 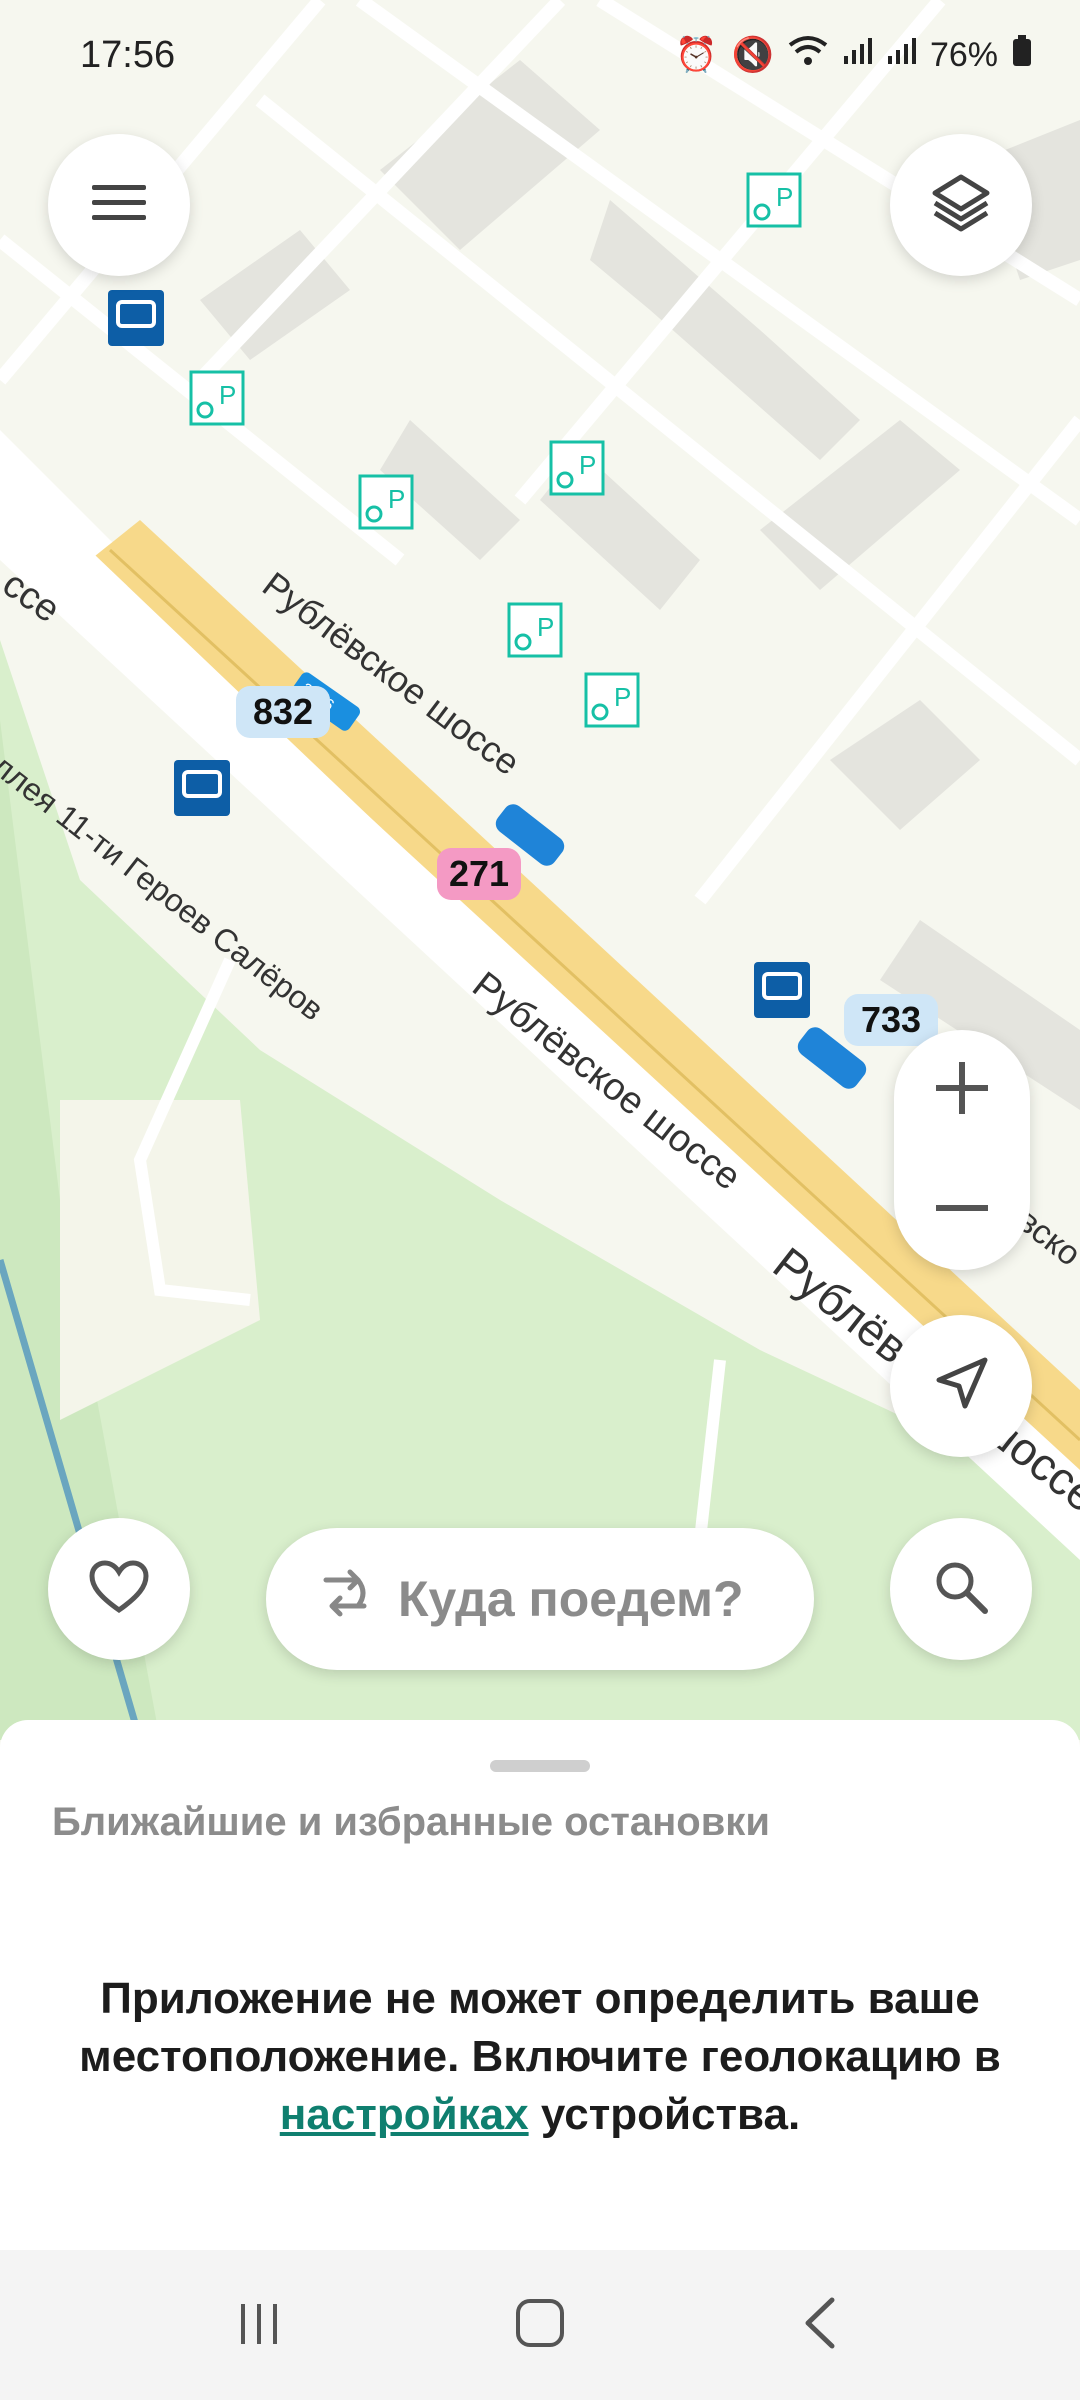 I want to click on home-button, so click(x=540, y=2325).